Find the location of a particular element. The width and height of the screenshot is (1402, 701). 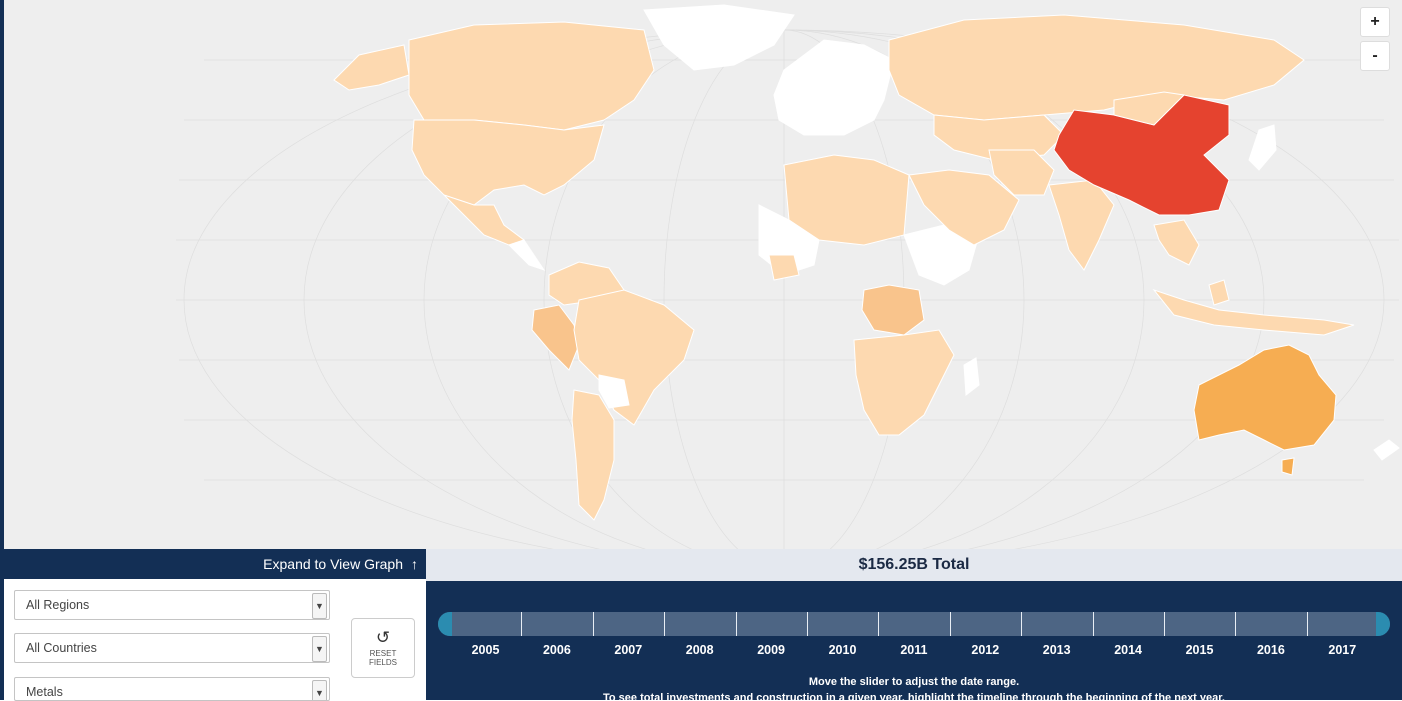

year-label-2007: 2007 is located at coordinates (628, 650).